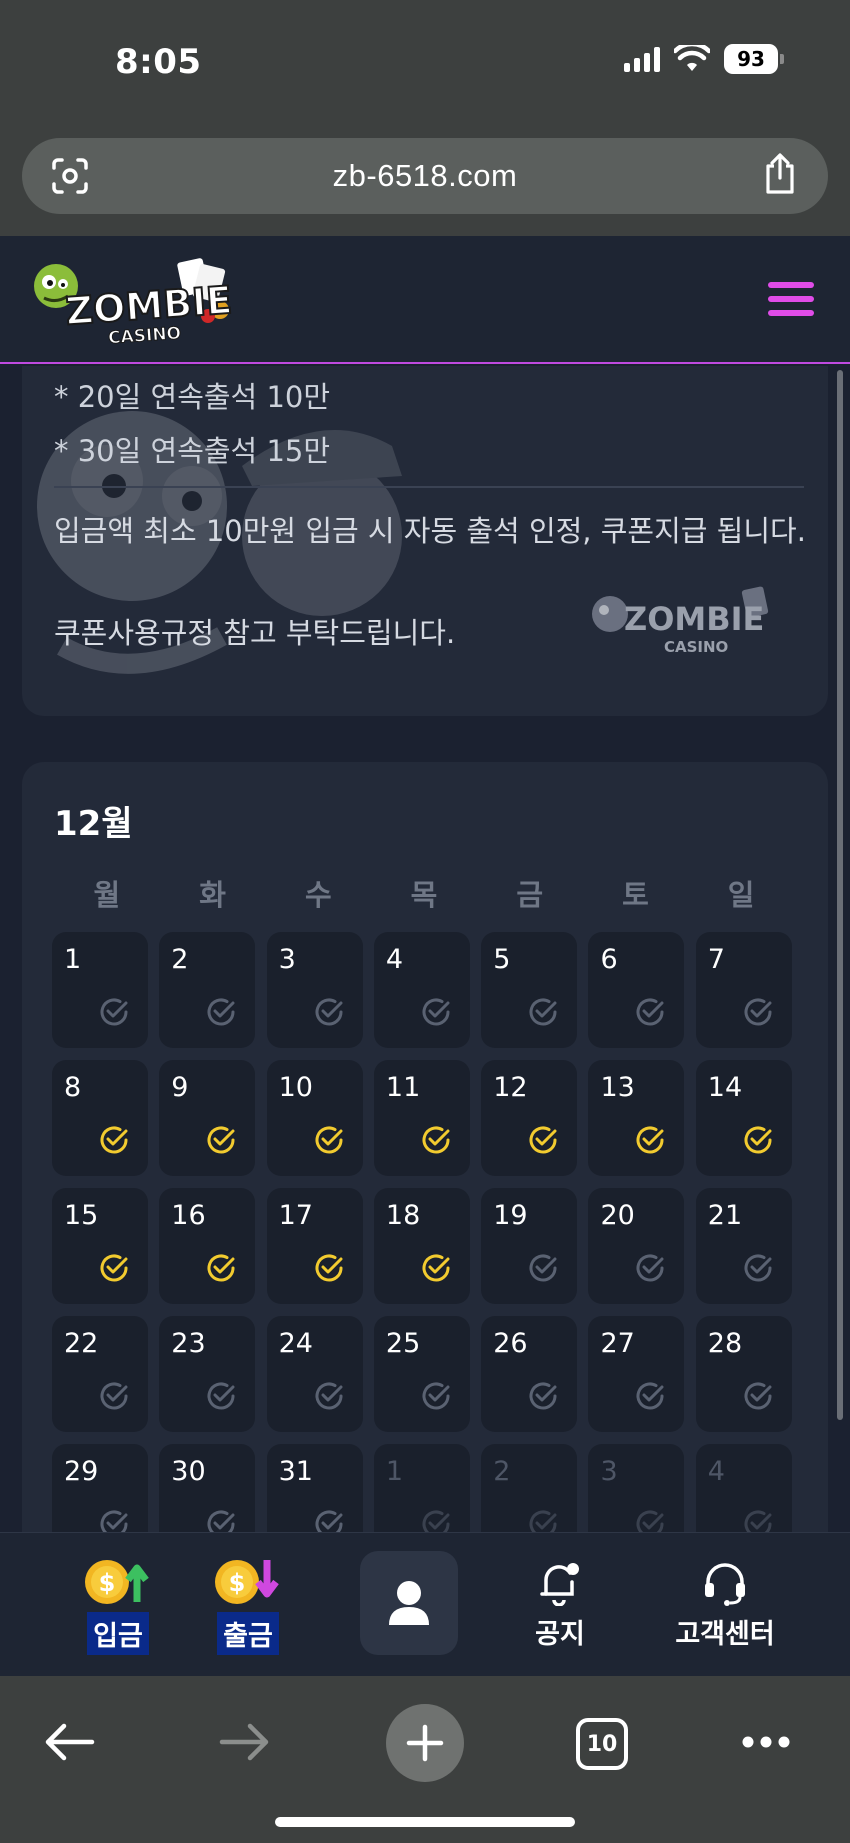  I want to click on calendar-day-outside: 3, so click(636, 1488).